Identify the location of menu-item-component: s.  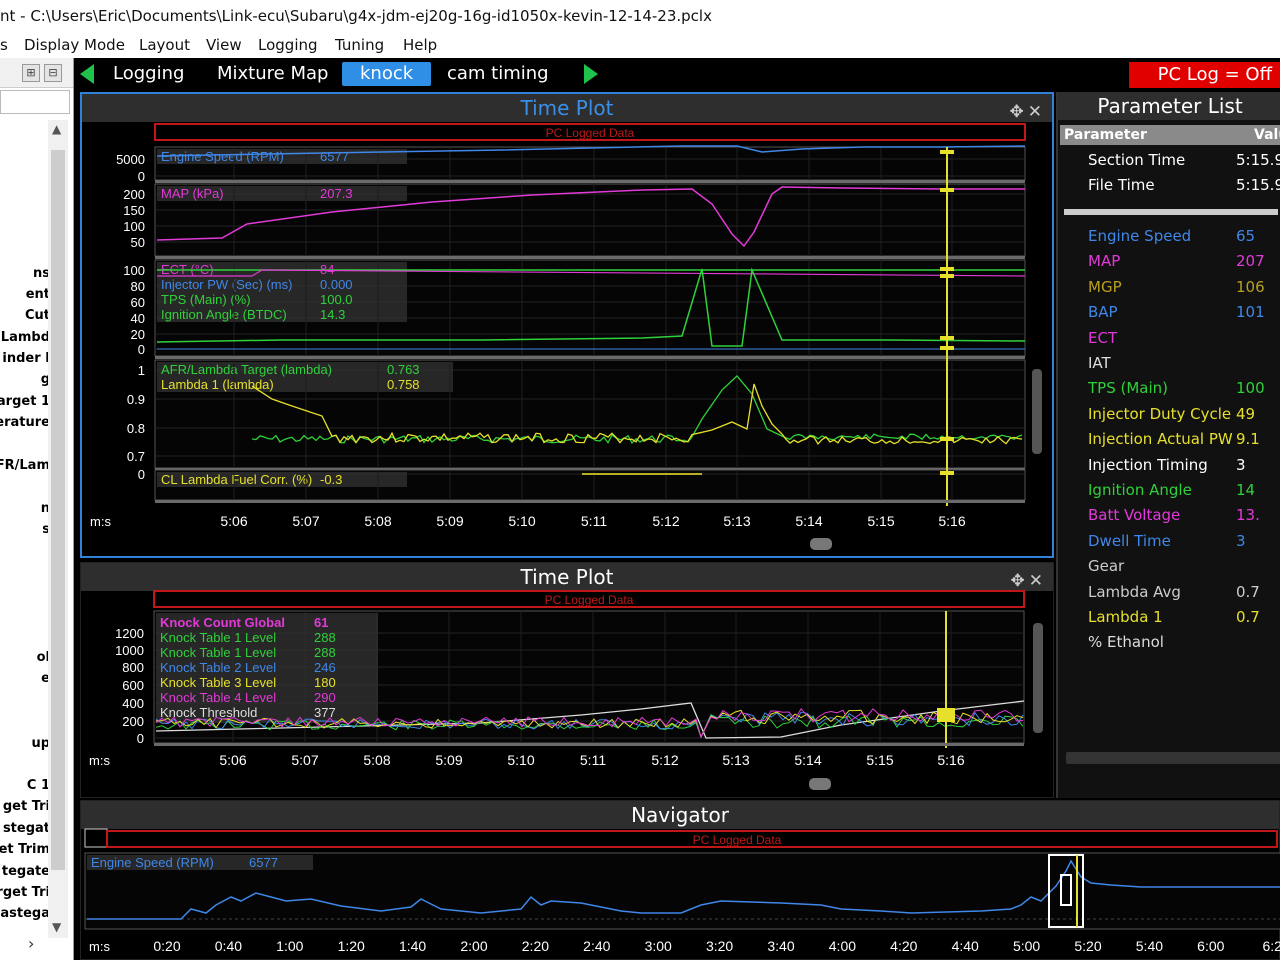
(4, 45).